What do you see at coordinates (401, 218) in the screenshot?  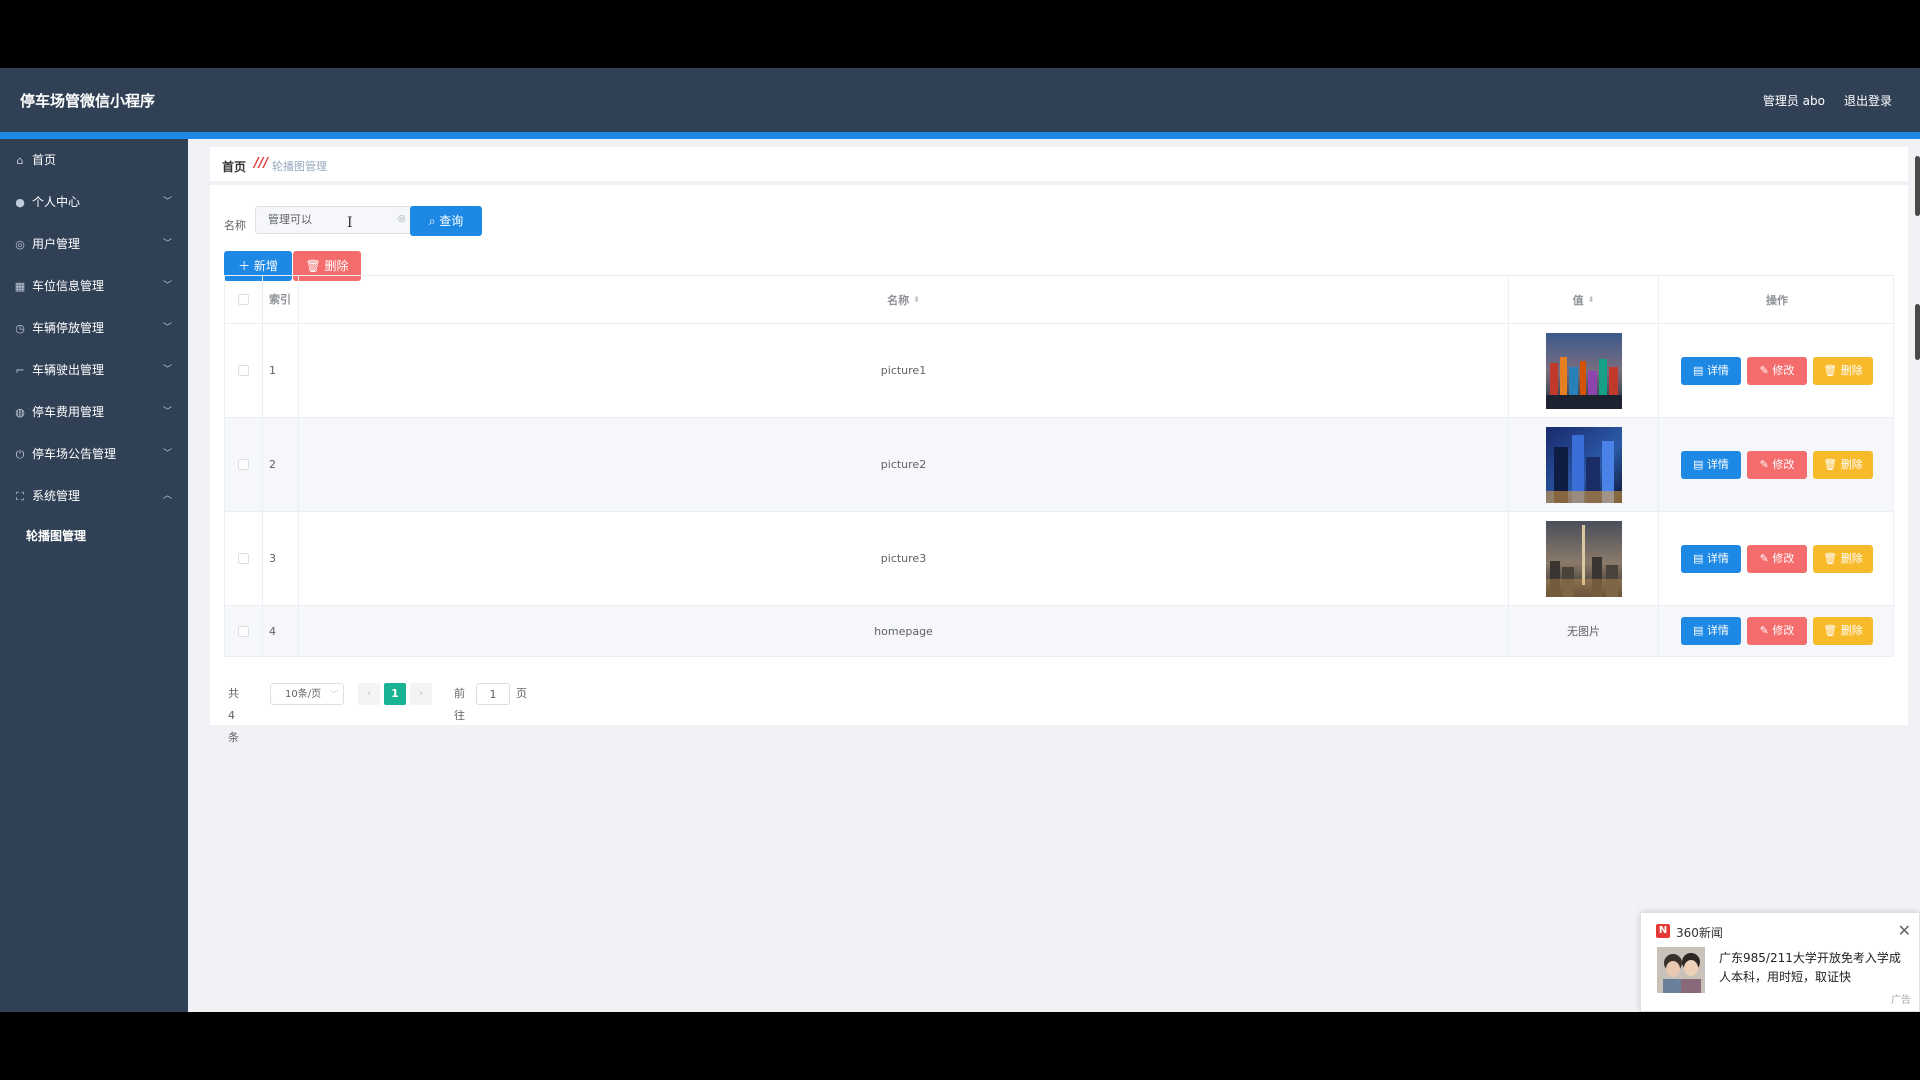 I see `clear-icon: ⊗` at bounding box center [401, 218].